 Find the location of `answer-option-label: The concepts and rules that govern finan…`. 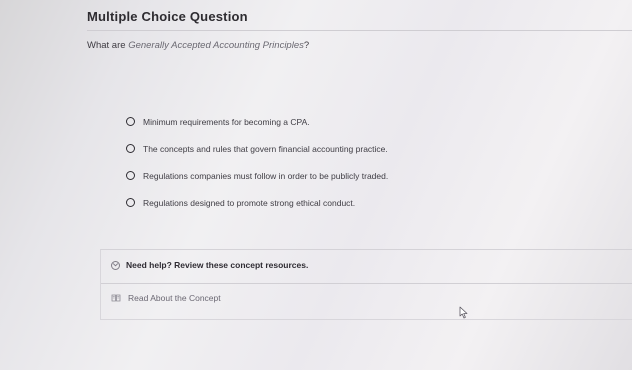

answer-option-label: The concepts and rules that govern finan… is located at coordinates (265, 148).